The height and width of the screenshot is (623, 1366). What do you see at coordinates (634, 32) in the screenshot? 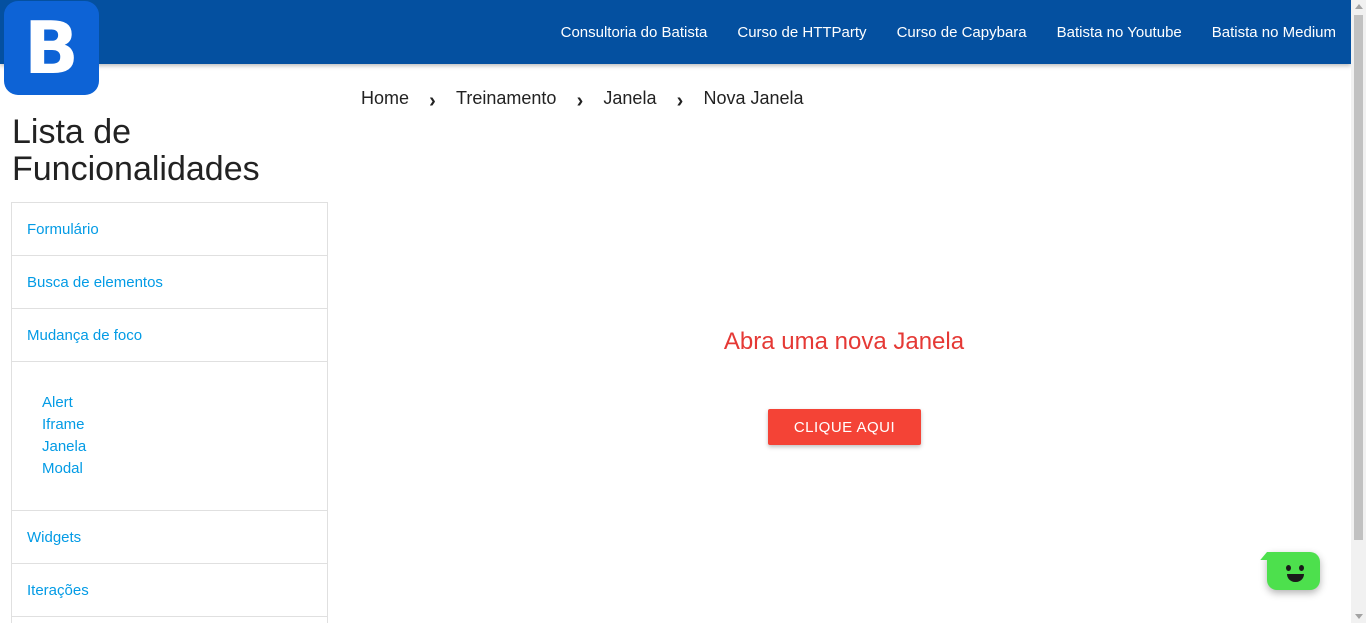
I see `nav-link-consultoria: Consultoria do Batista` at bounding box center [634, 32].